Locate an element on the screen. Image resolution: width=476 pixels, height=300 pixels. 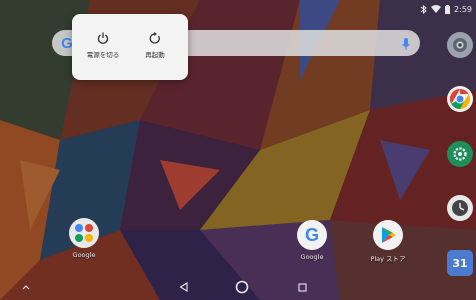
power-icon is located at coordinates (103, 38).